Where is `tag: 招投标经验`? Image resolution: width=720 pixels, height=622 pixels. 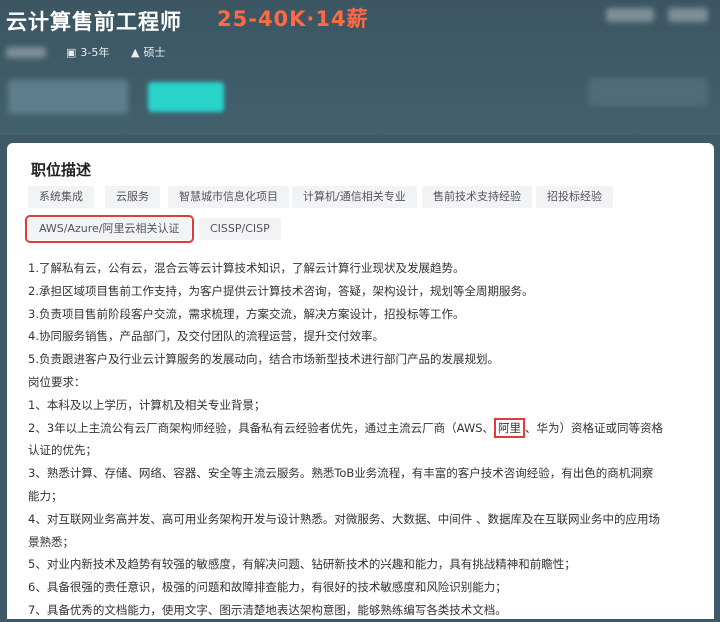
tag: 招投标经验 is located at coordinates (574, 197).